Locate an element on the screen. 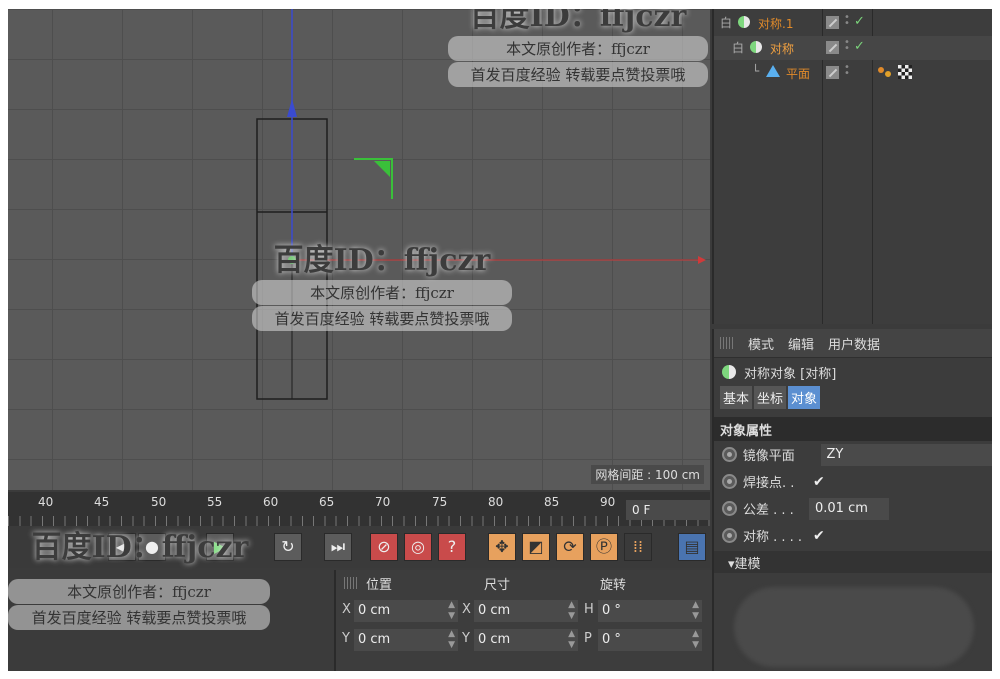 Image resolution: width=1000 pixels, height=679 pixels. tolerance-input: 0.01 cm is located at coordinates (849, 508).